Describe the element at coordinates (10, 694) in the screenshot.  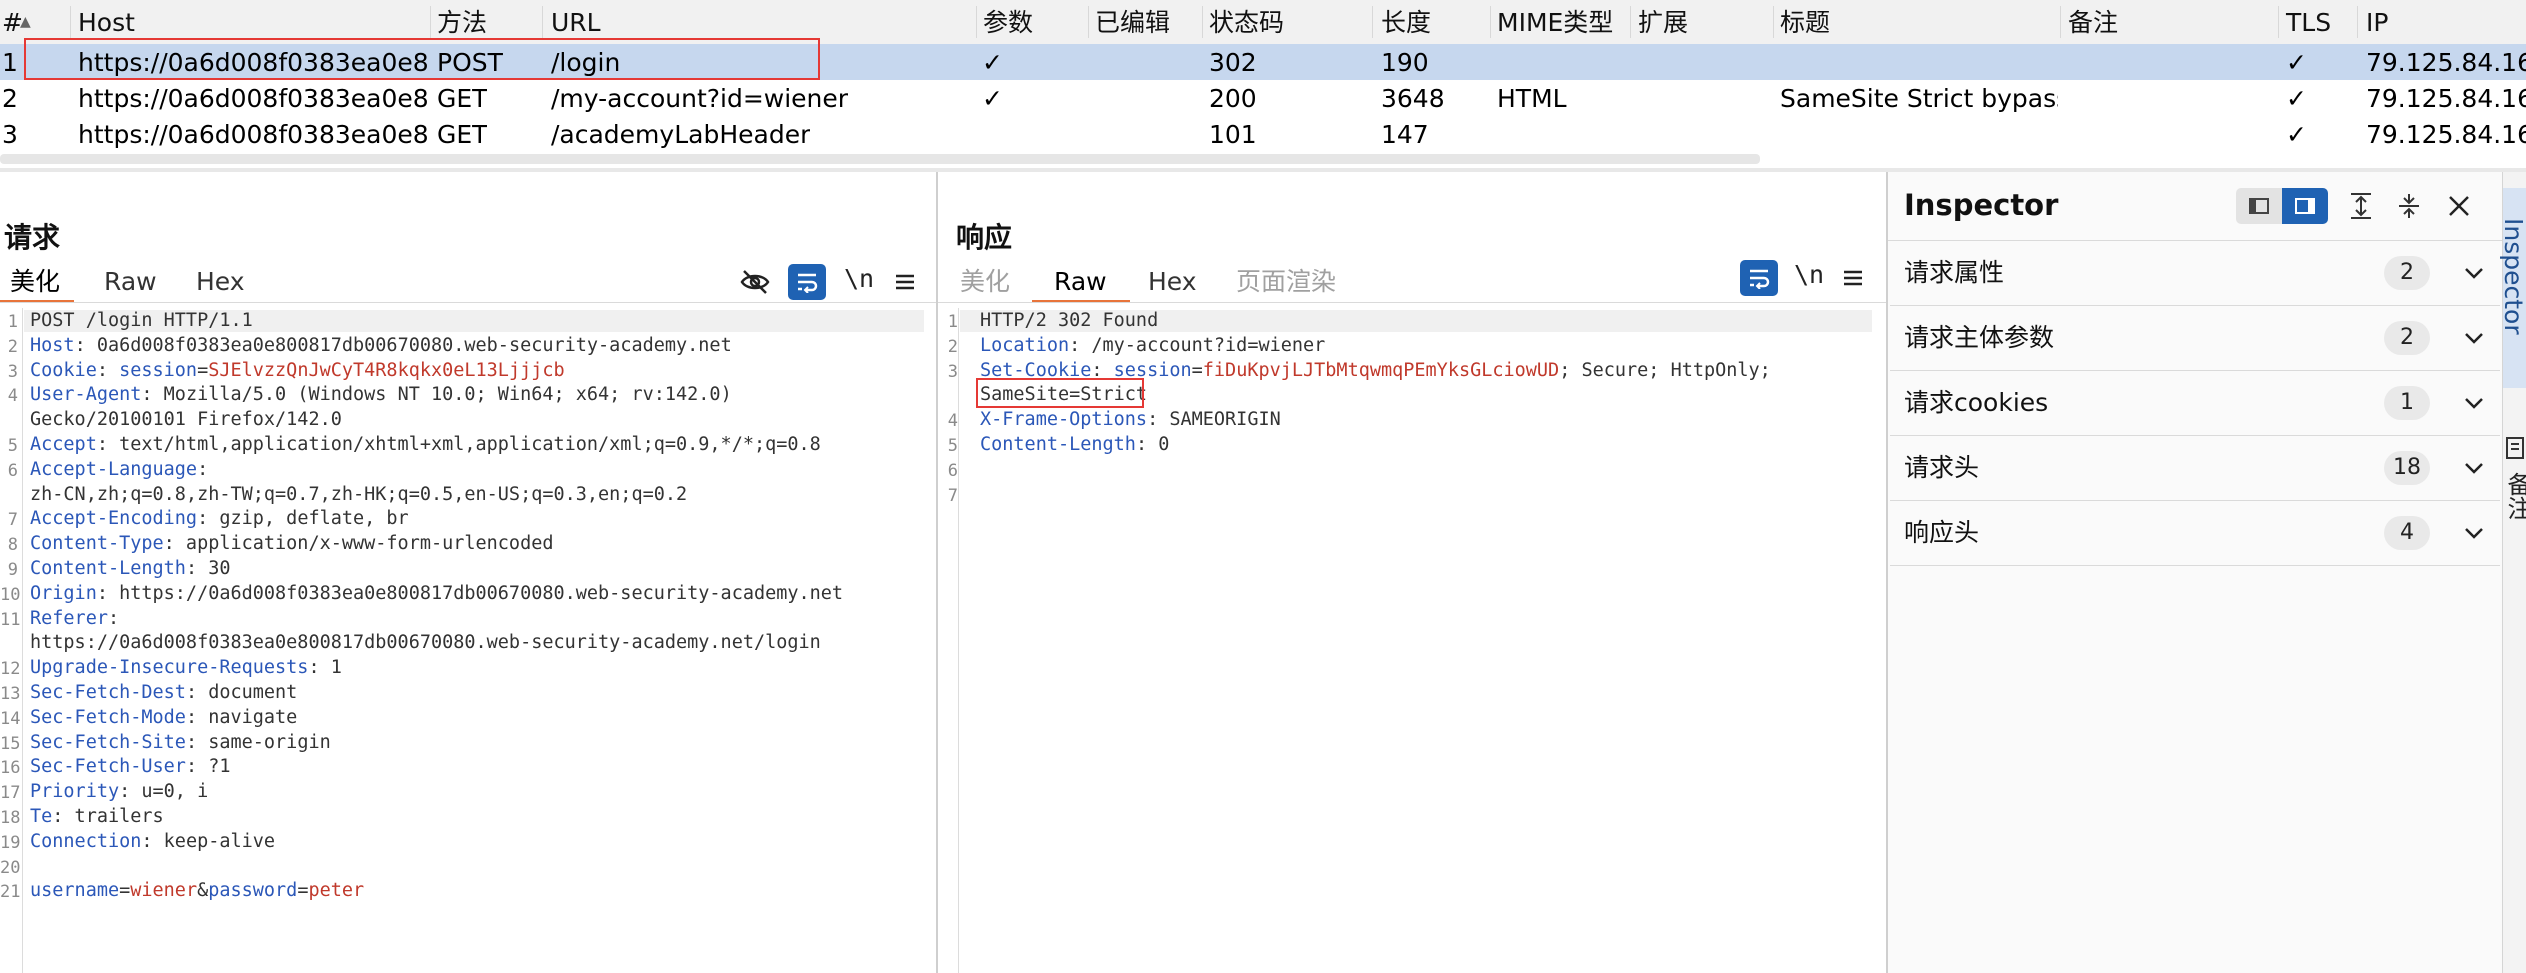
I see `line-number: 13` at that location.